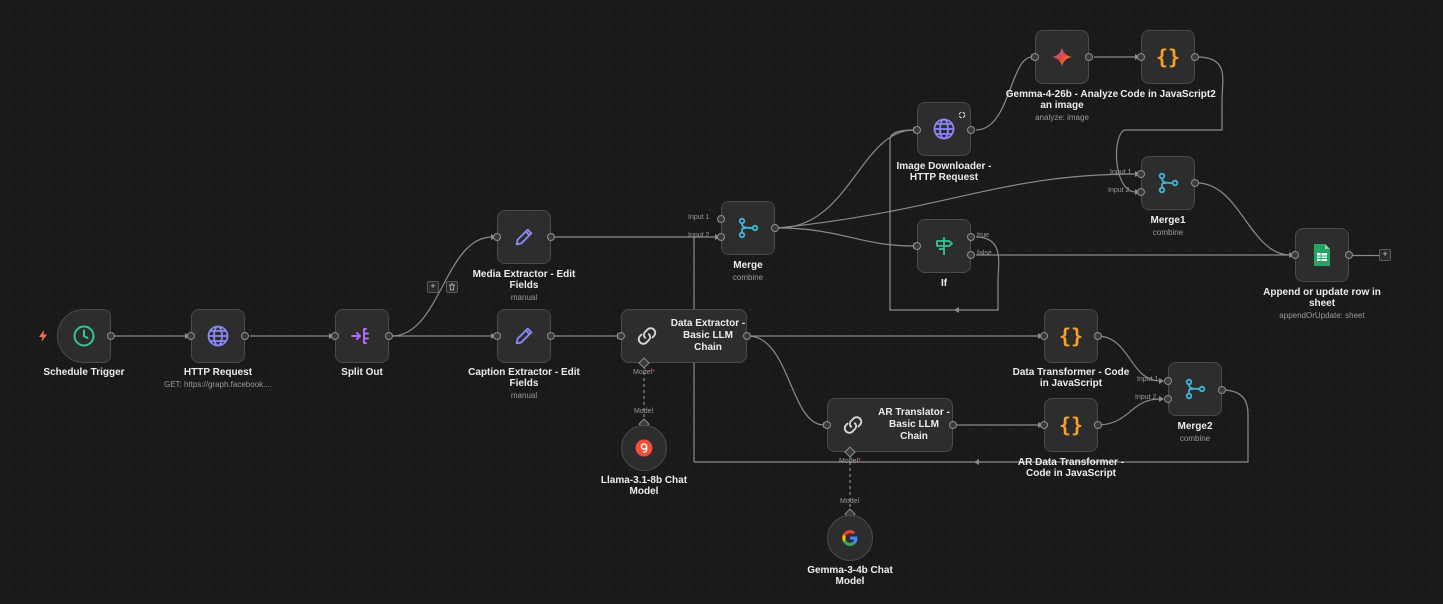 The height and width of the screenshot is (604, 1443). What do you see at coordinates (644, 486) in the screenshot?
I see `llama-label: Llama-3.1-8b Chat Model` at bounding box center [644, 486].